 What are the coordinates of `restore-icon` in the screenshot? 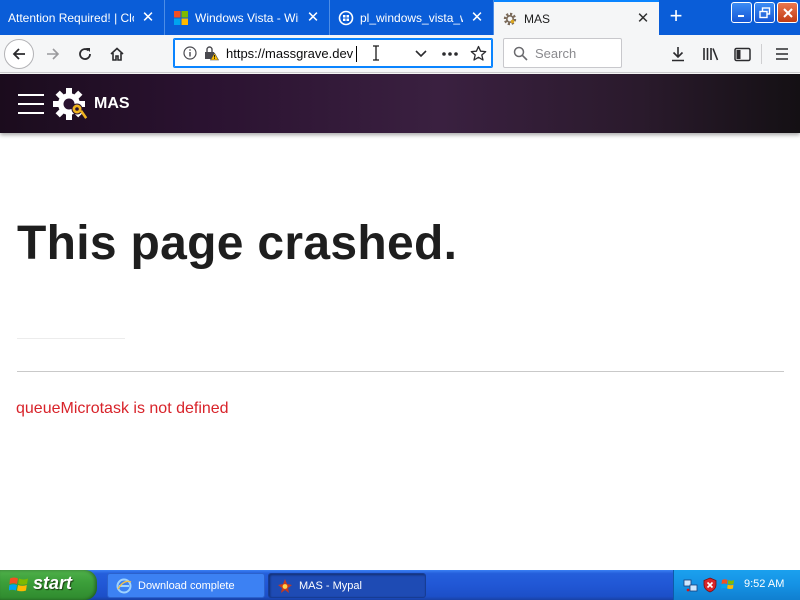 It's located at (764, 12).